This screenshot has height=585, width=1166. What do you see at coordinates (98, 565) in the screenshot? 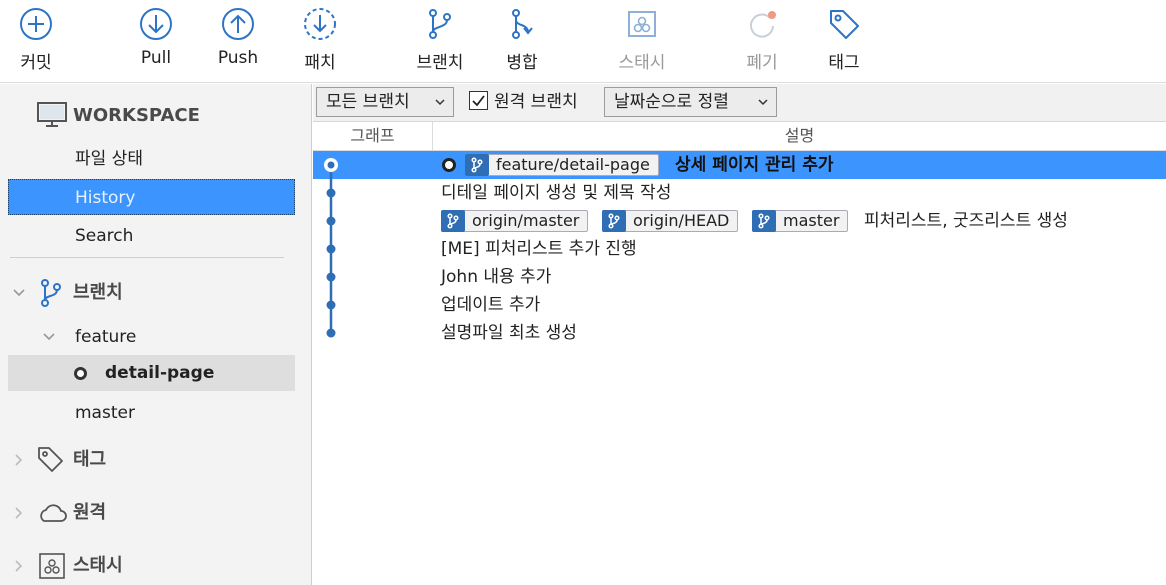
I see `stashes-label: 스태시` at bounding box center [98, 565].